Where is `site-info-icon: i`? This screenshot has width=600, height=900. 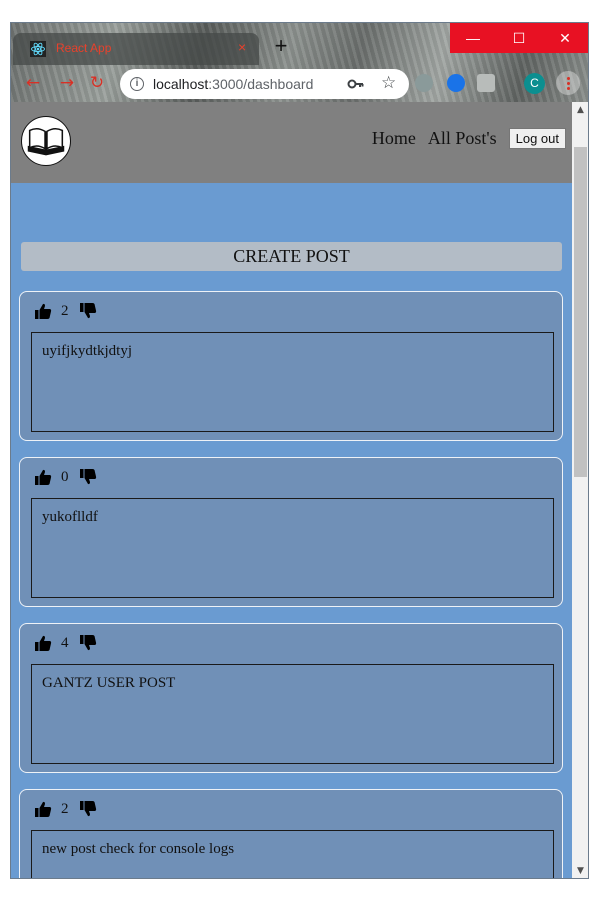
site-info-icon: i is located at coordinates (137, 84).